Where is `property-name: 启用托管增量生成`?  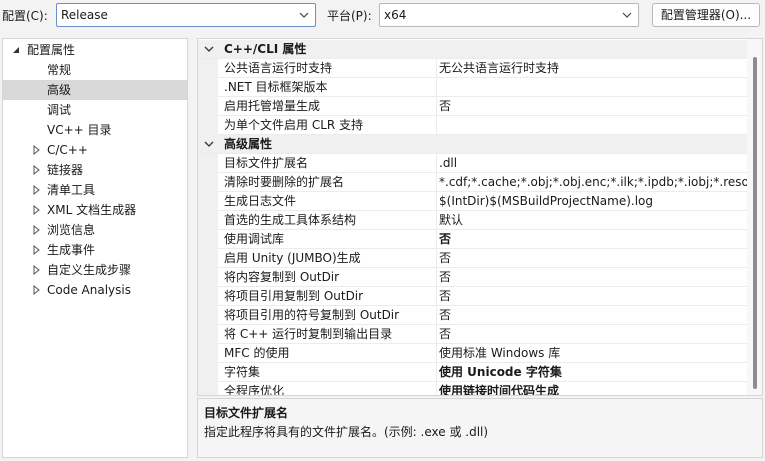 property-name: 启用托管增量生成 is located at coordinates (272, 106).